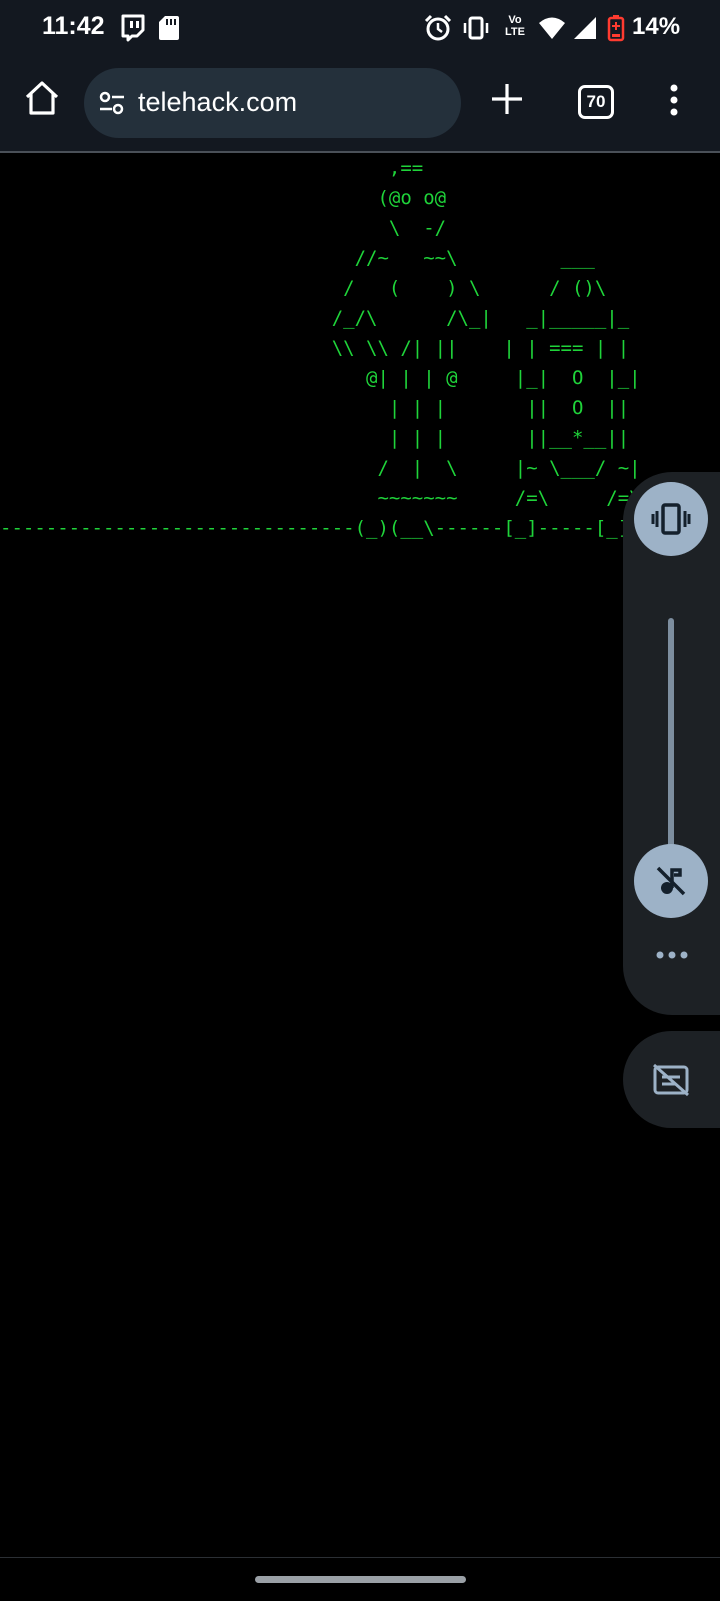 This screenshot has height=1601, width=720. I want to click on tab-switcher-button: 70, so click(596, 102).